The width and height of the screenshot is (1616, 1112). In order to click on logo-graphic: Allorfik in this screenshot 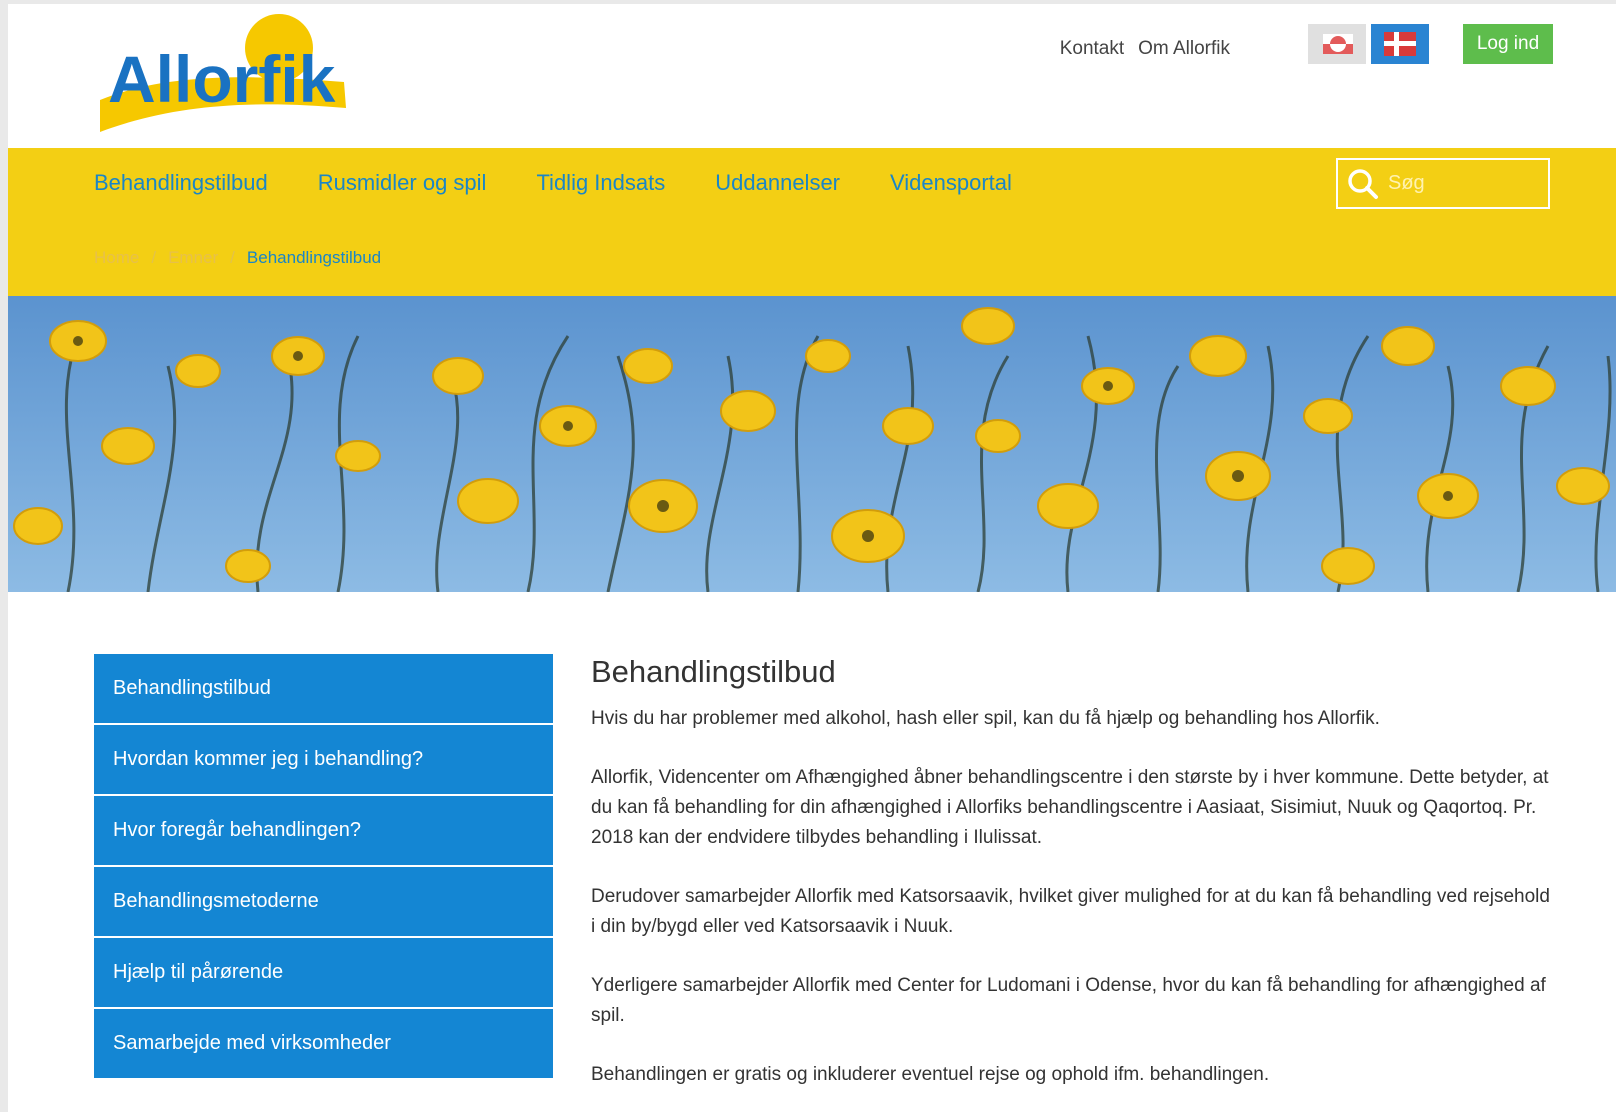, I will do `click(223, 73)`.